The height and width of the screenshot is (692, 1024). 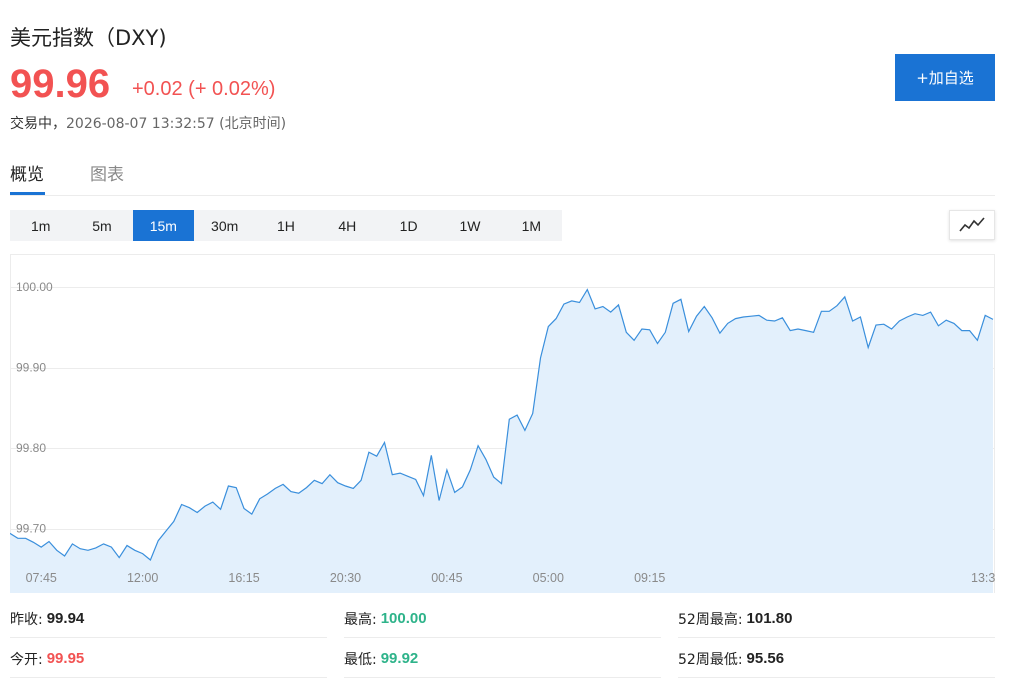 I want to click on y-tick-label-1: 99.90, so click(x=31, y=368).